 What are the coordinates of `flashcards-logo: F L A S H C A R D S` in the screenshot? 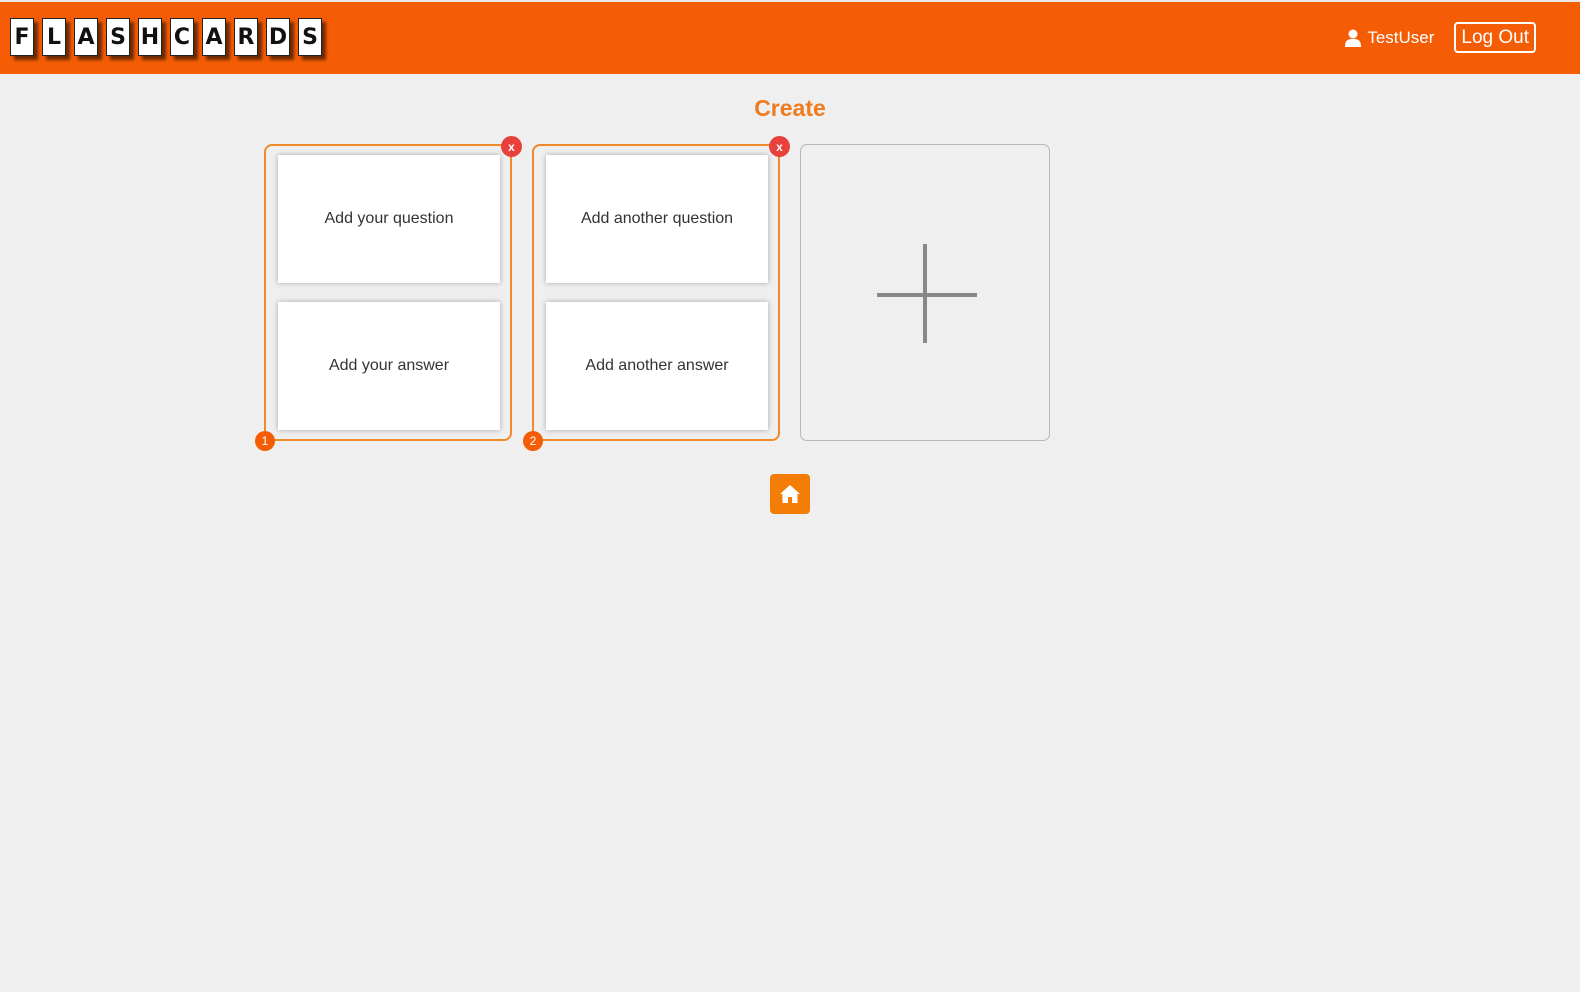 It's located at (170, 37).